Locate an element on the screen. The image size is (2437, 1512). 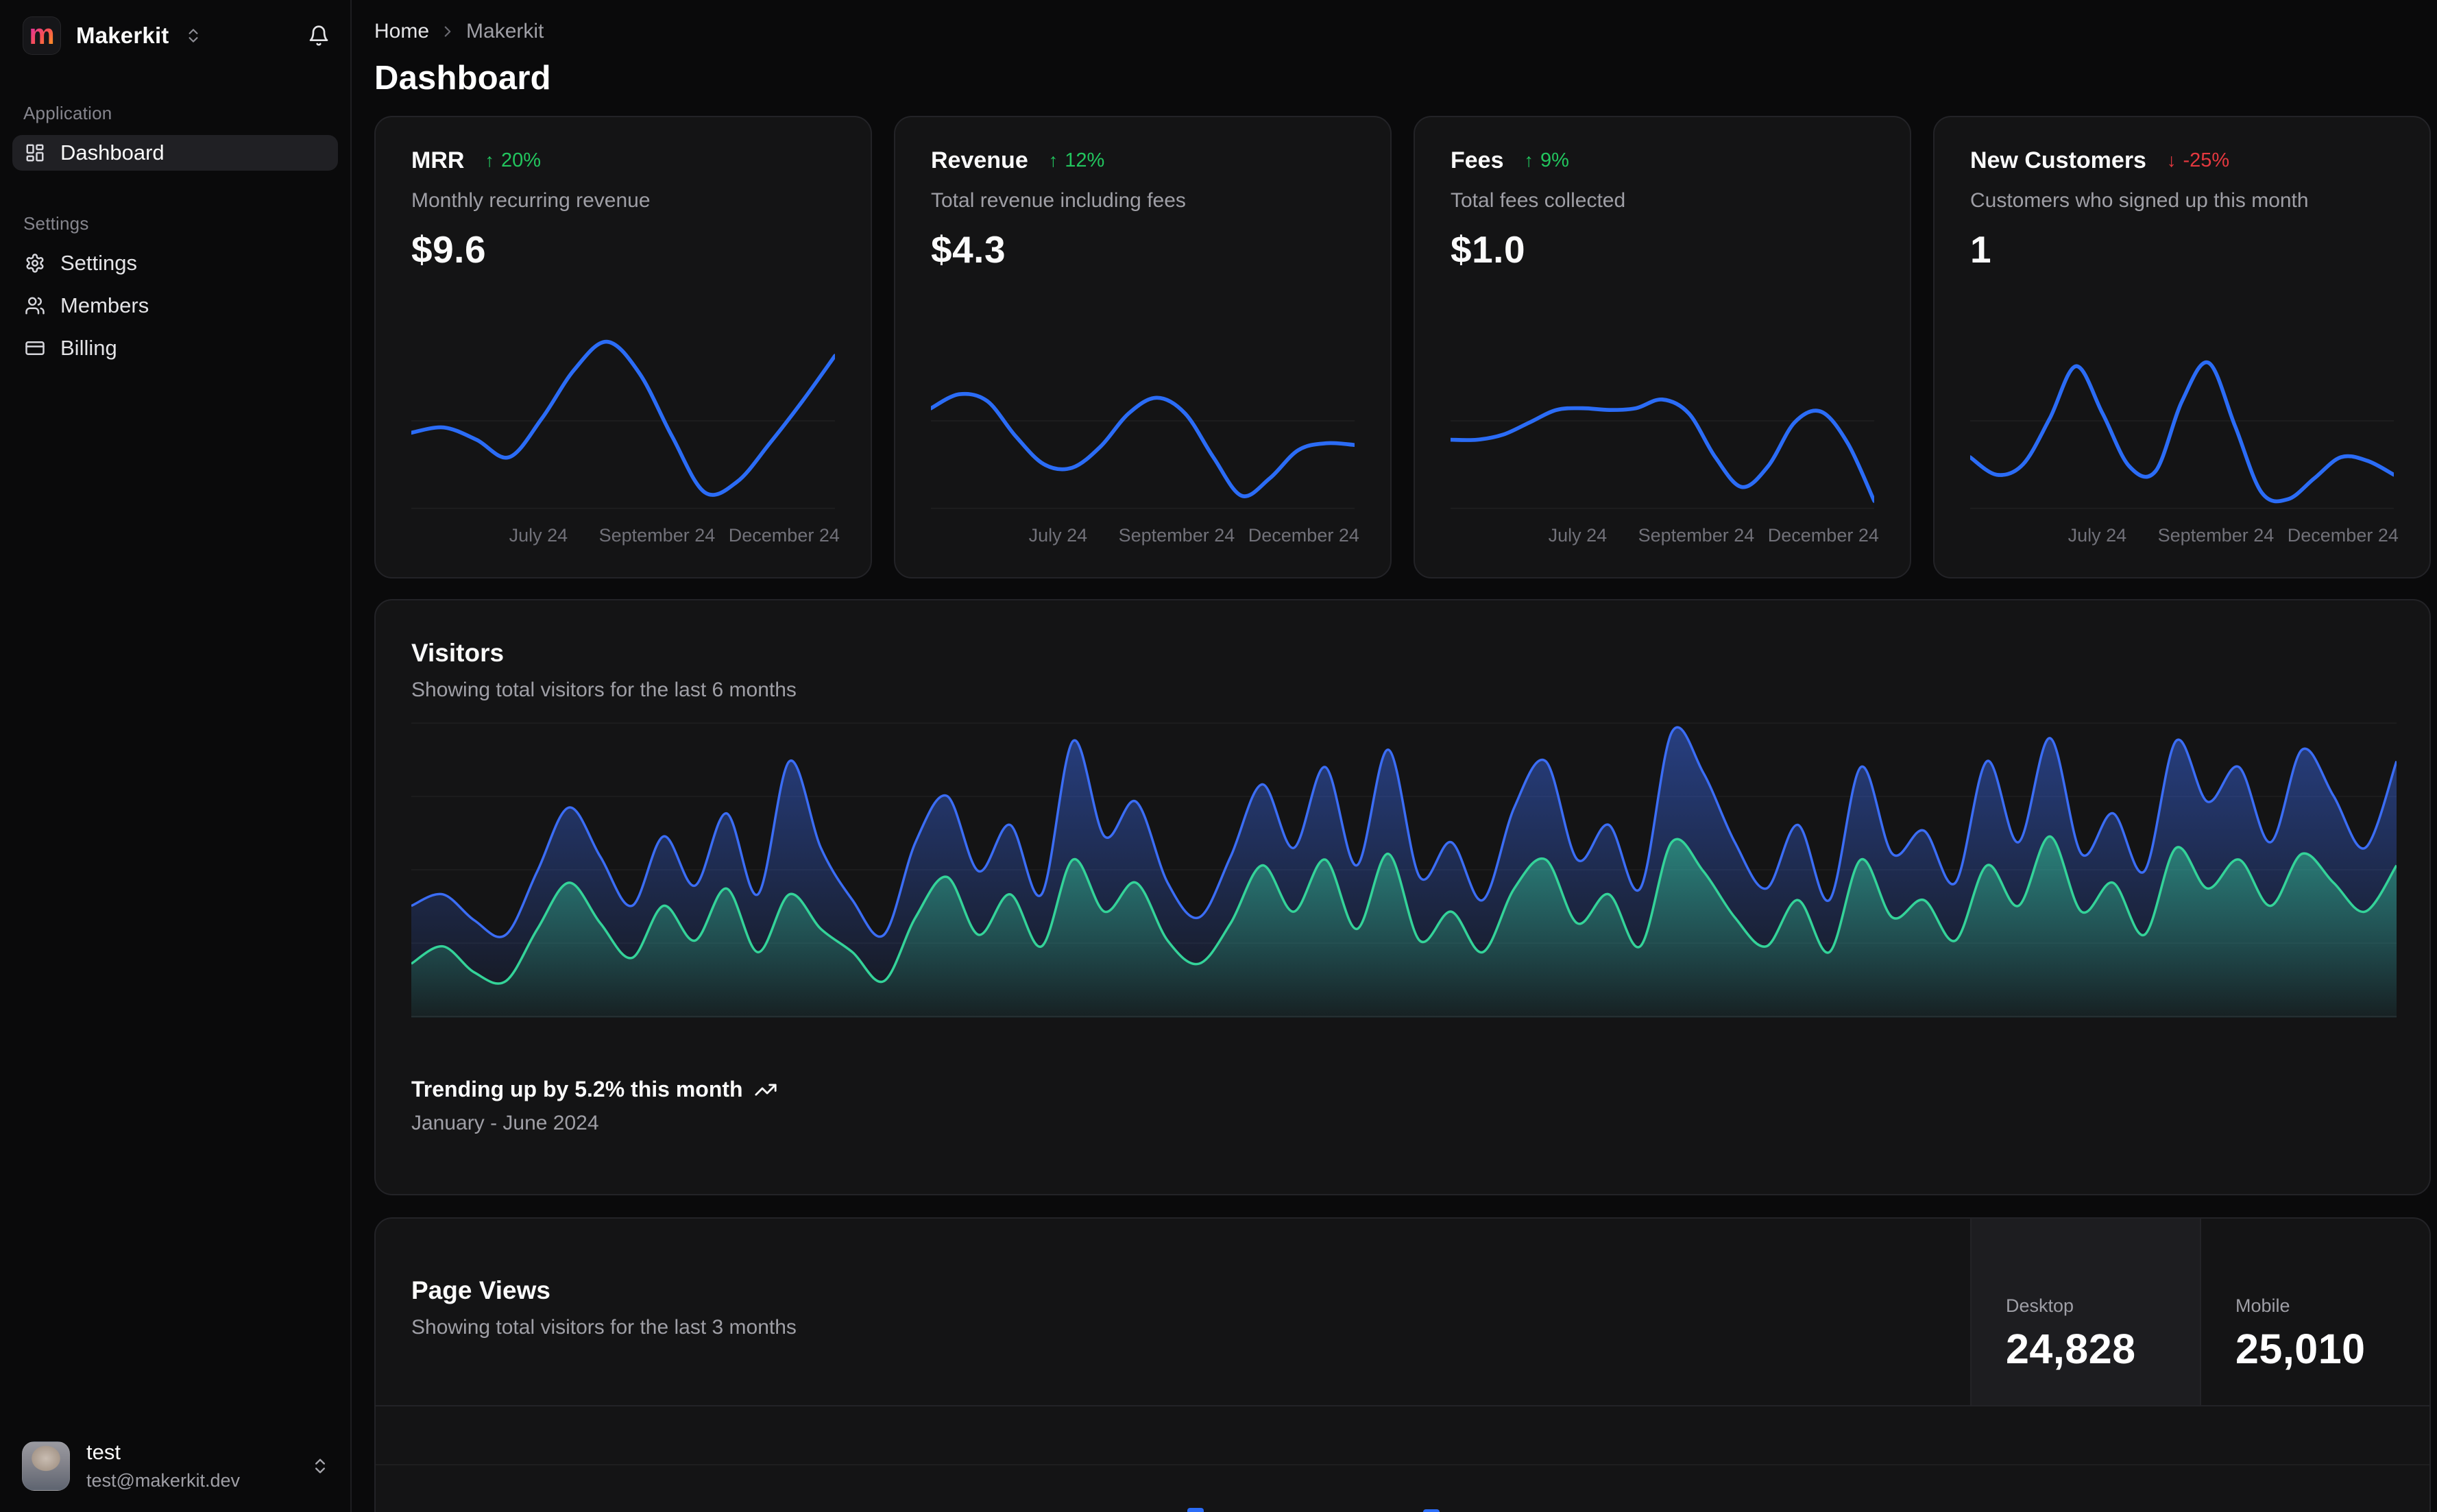
nav-section-label-settings: Settings is located at coordinates (56, 224).